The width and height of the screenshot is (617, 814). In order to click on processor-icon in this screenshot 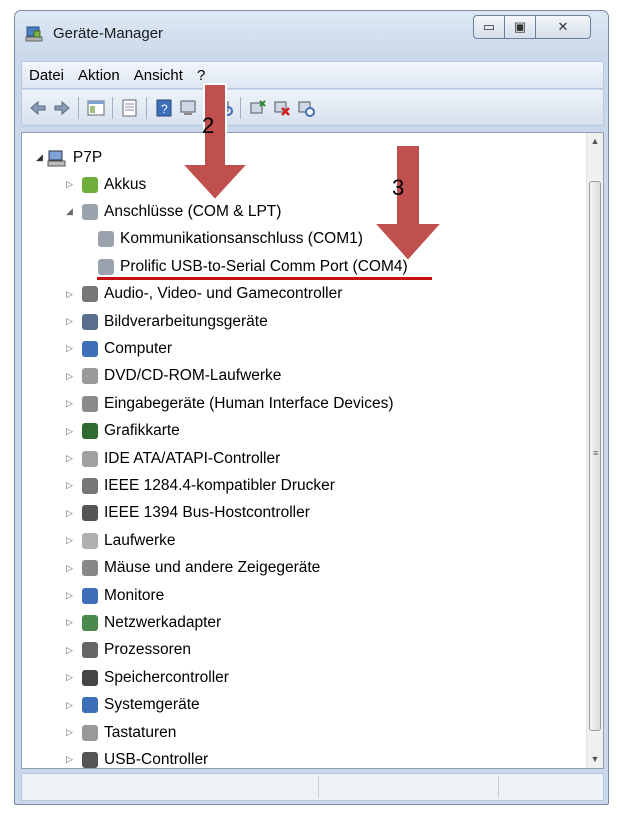, I will do `click(90, 650)`.